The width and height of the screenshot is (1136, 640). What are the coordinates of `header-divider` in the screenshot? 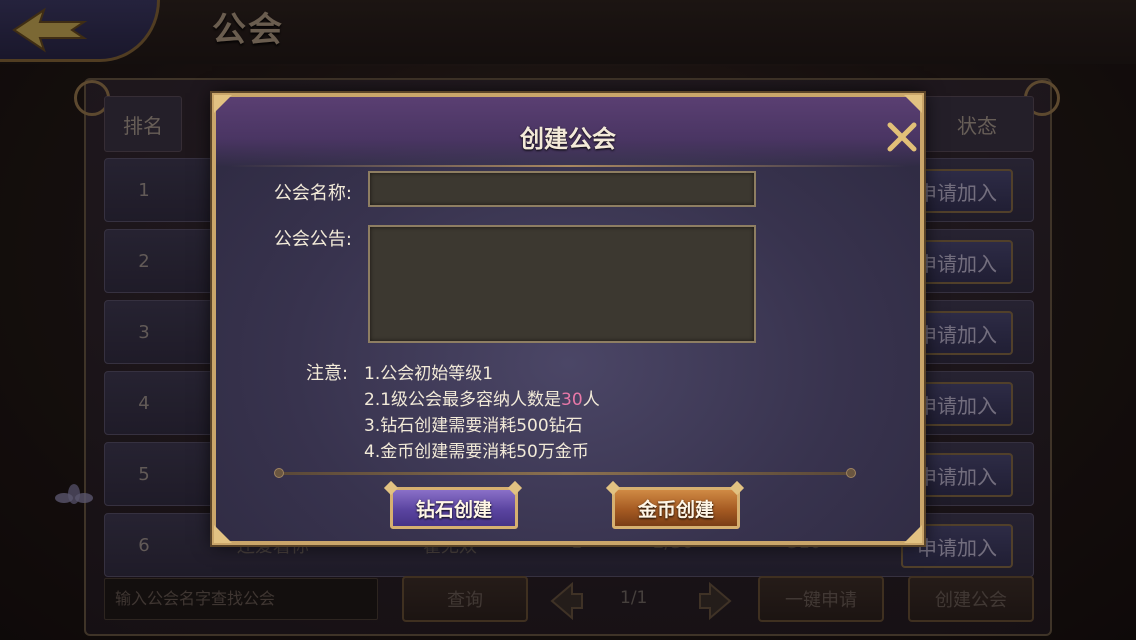 It's located at (568, 166).